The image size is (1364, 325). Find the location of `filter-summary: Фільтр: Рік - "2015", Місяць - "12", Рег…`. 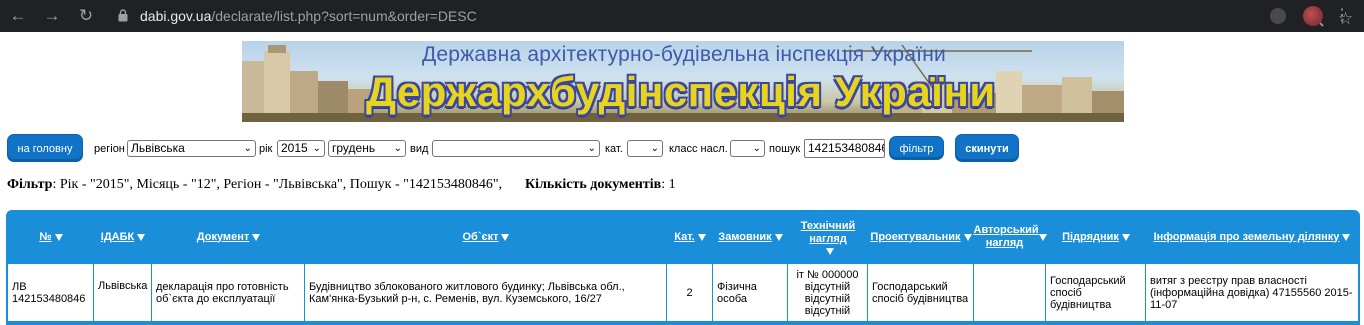

filter-summary: Фільтр: Рік - "2015", Місяць - "12", Рег… is located at coordinates (341, 185).